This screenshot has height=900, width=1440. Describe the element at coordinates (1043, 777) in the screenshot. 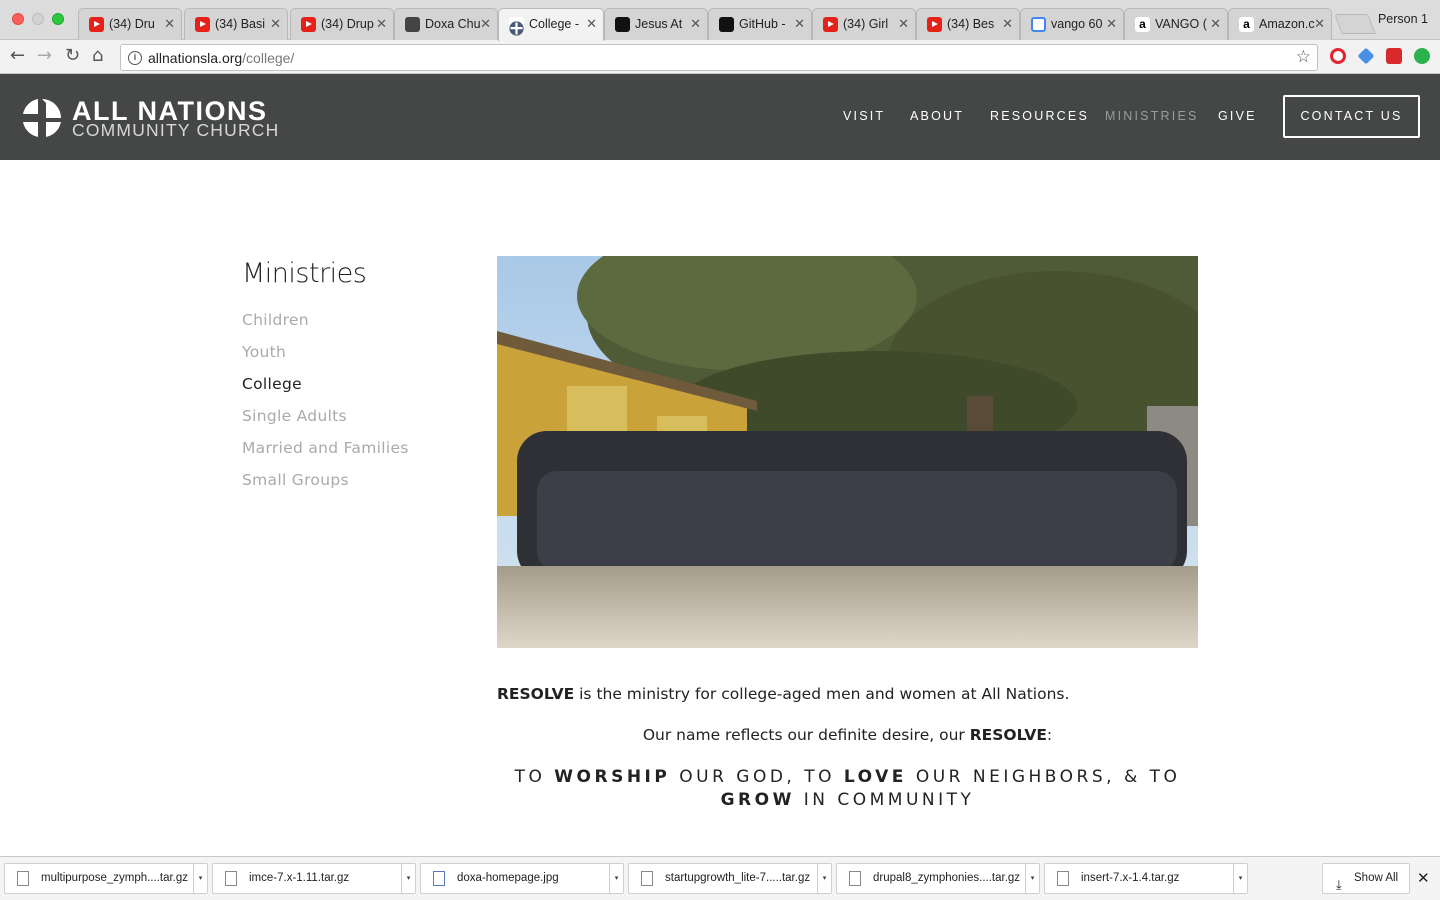

I see `motto-part: OUR NEIGHBORS, & TO` at that location.